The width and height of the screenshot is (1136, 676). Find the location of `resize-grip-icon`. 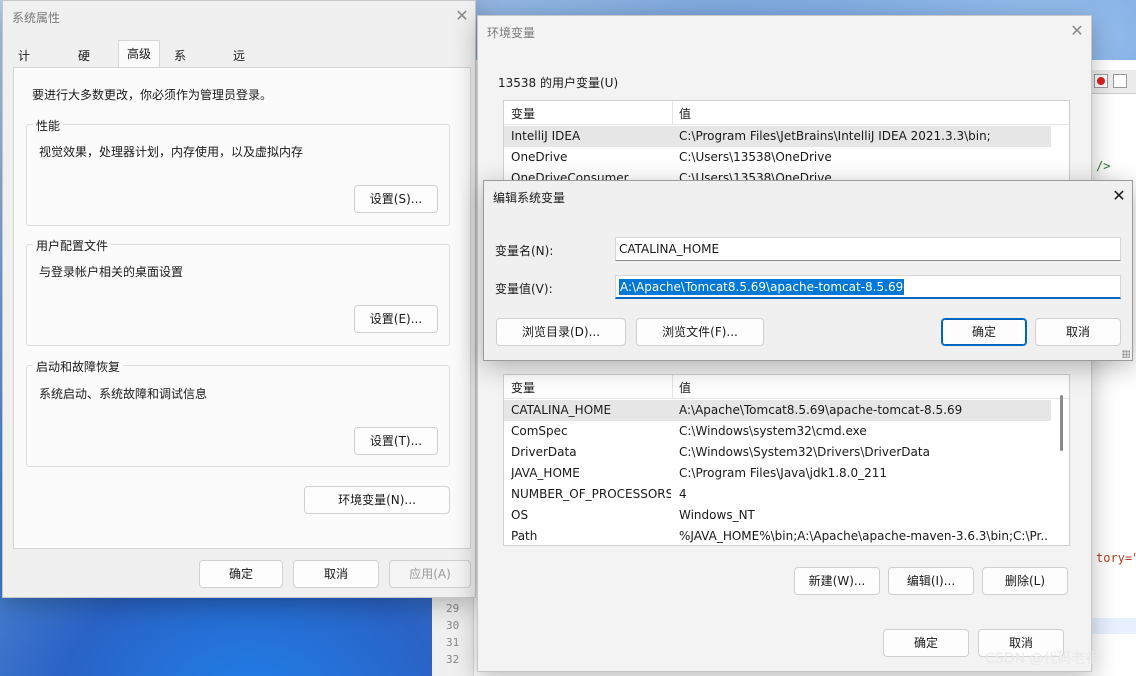

resize-grip-icon is located at coordinates (1126, 354).